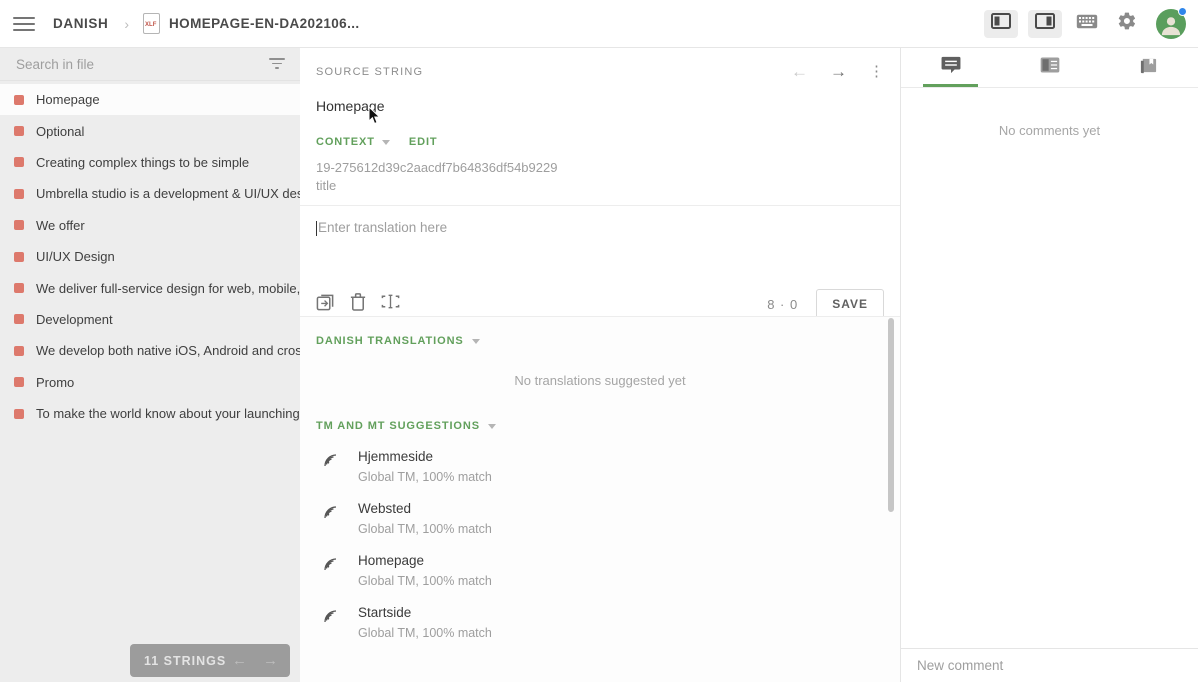  What do you see at coordinates (143, 162) in the screenshot?
I see `string-label: Creating complex things to be simple` at bounding box center [143, 162].